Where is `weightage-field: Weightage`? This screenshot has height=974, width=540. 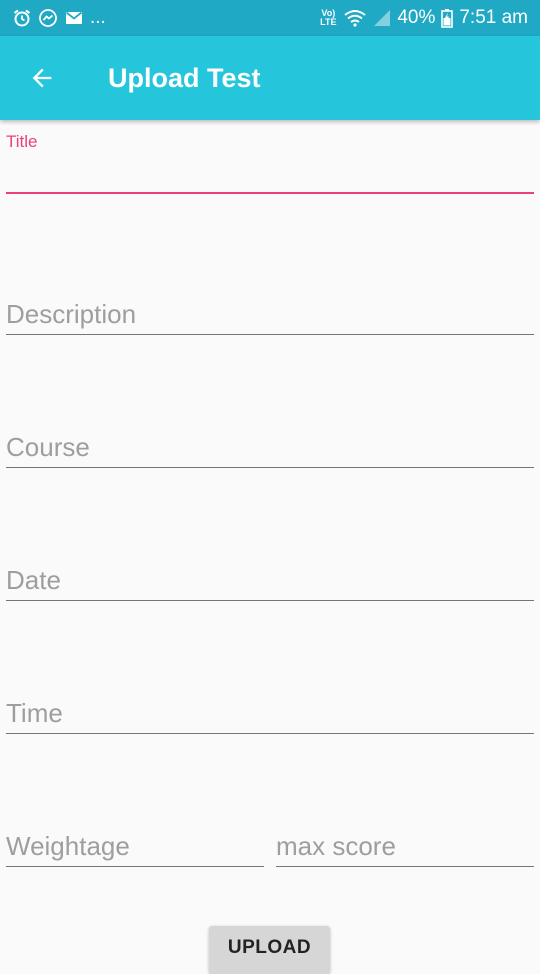 weightage-field: Weightage is located at coordinates (135, 846).